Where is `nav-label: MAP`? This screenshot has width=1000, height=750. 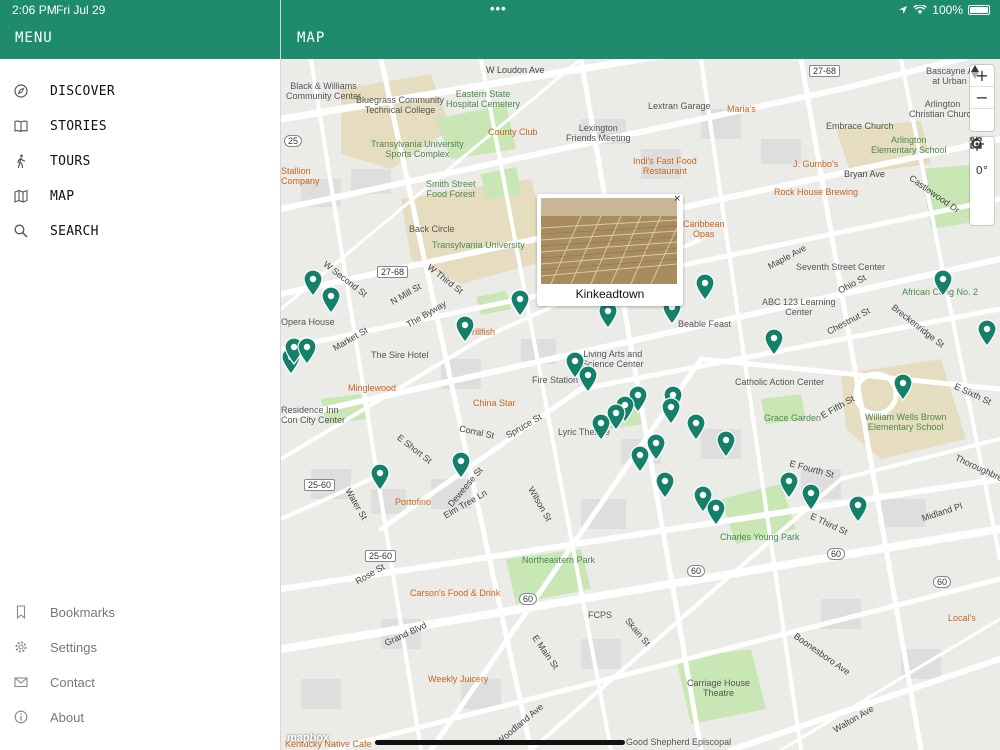 nav-label: MAP is located at coordinates (62, 196).